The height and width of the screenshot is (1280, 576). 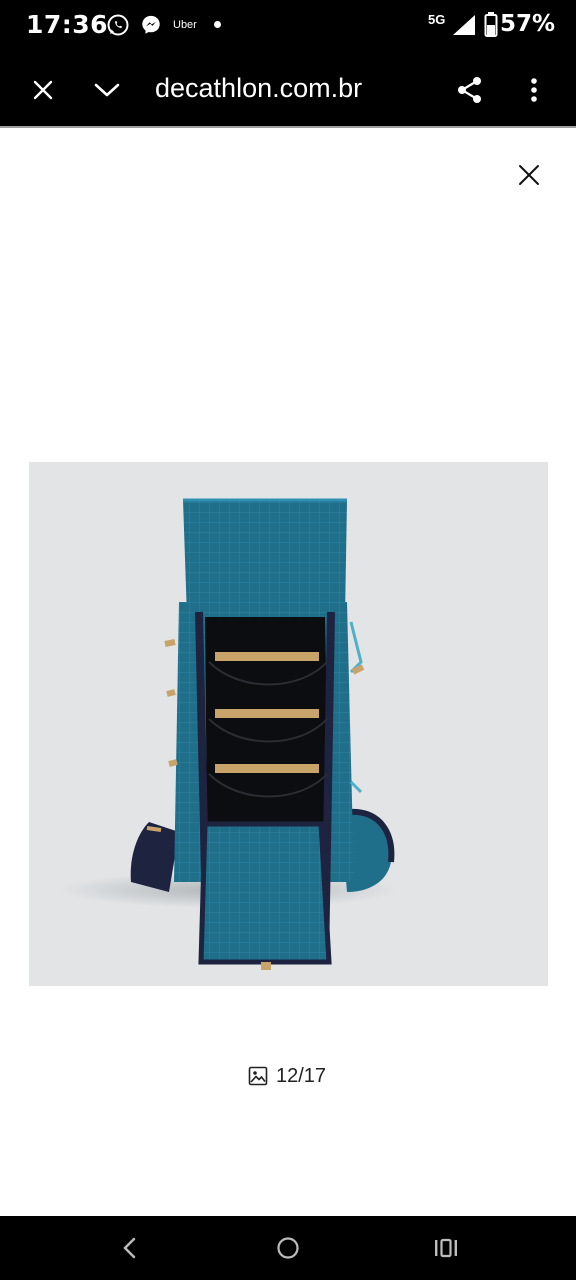 I want to click on recents-button, so click(x=446, y=1248).